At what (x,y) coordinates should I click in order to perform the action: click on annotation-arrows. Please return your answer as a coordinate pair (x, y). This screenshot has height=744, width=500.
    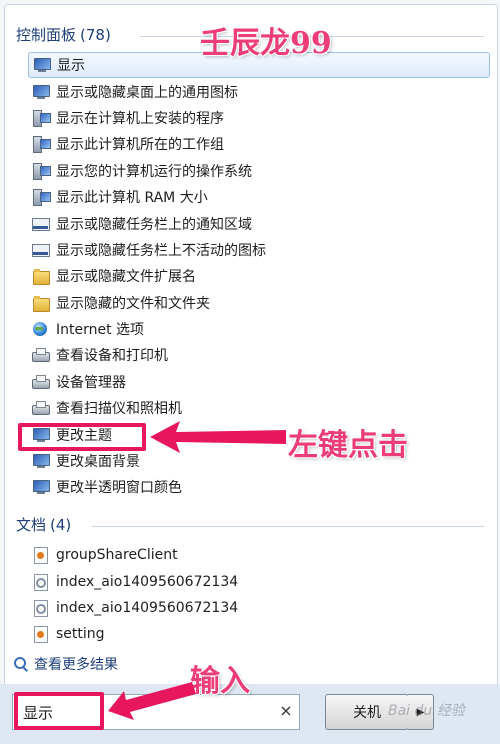
    Looking at the image, I should click on (197, 570).